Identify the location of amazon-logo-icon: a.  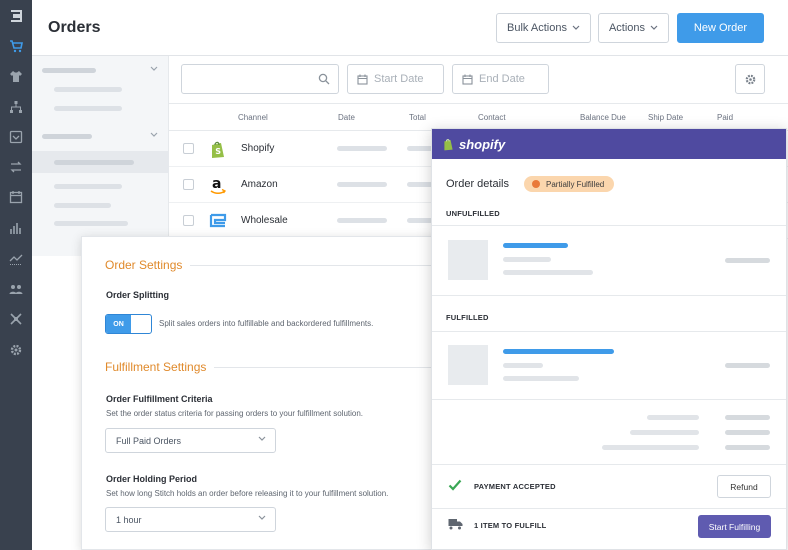
(218, 185).